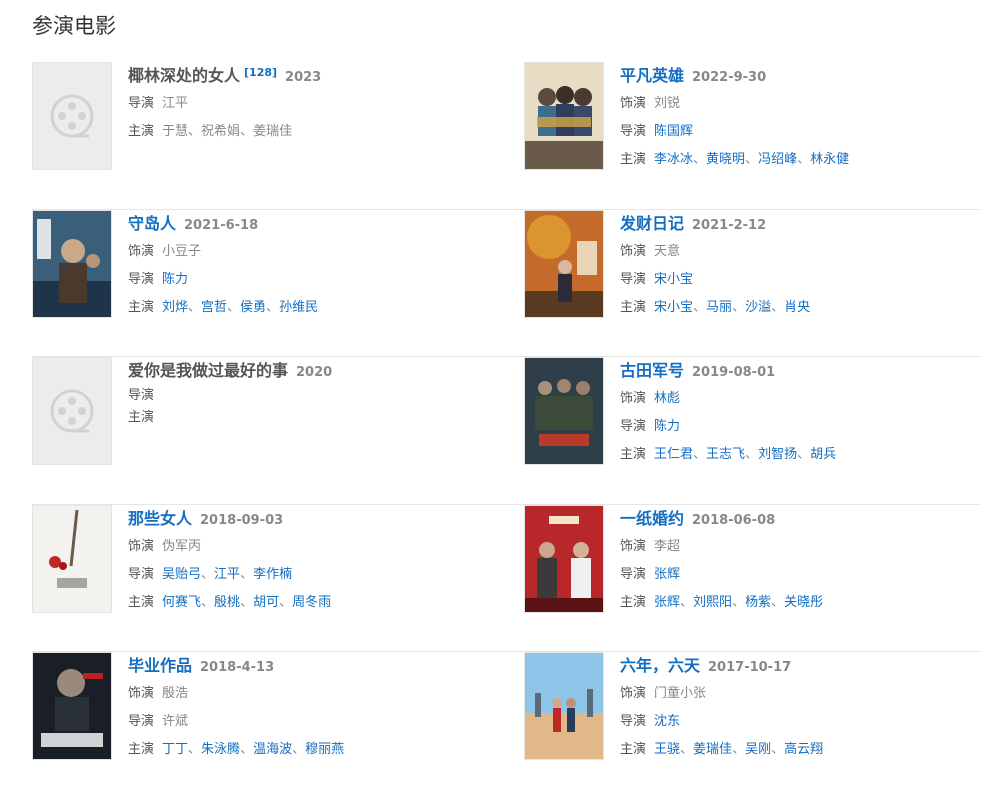  Describe the element at coordinates (266, 602) in the screenshot. I see `cast-link: 胡可` at that location.